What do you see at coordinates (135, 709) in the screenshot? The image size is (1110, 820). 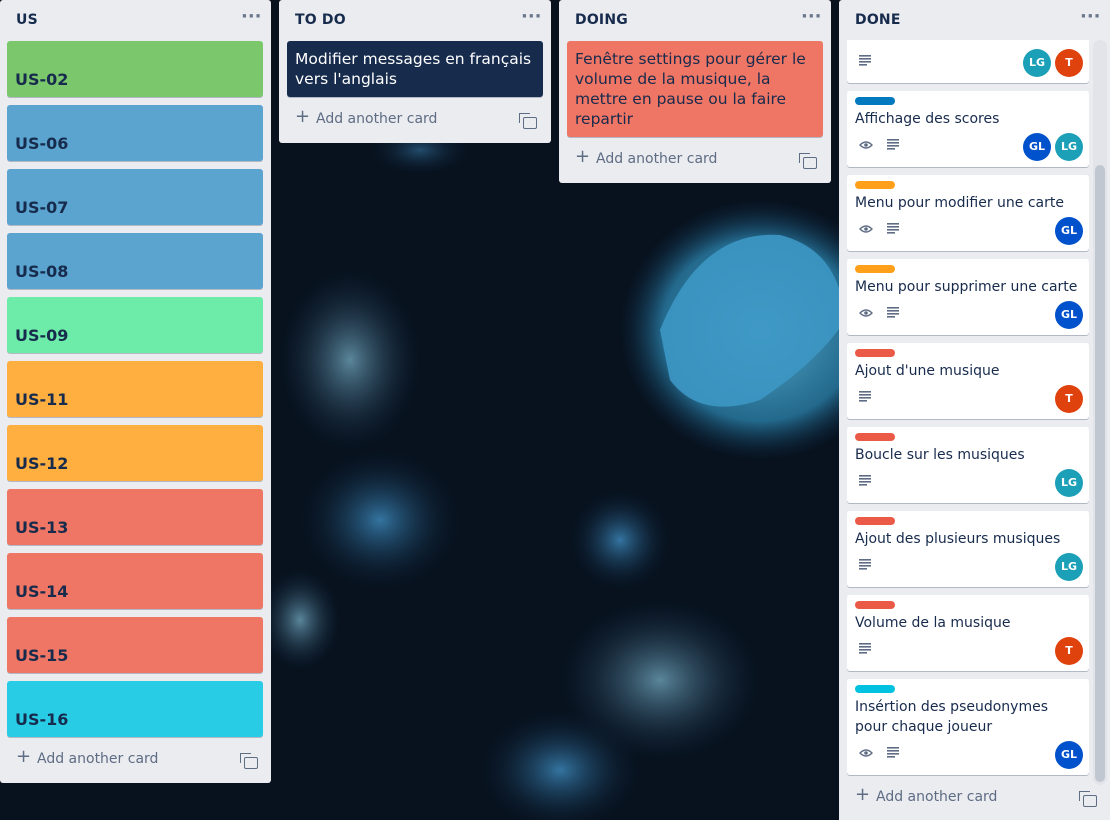 I see `card-us-16: US-16` at bounding box center [135, 709].